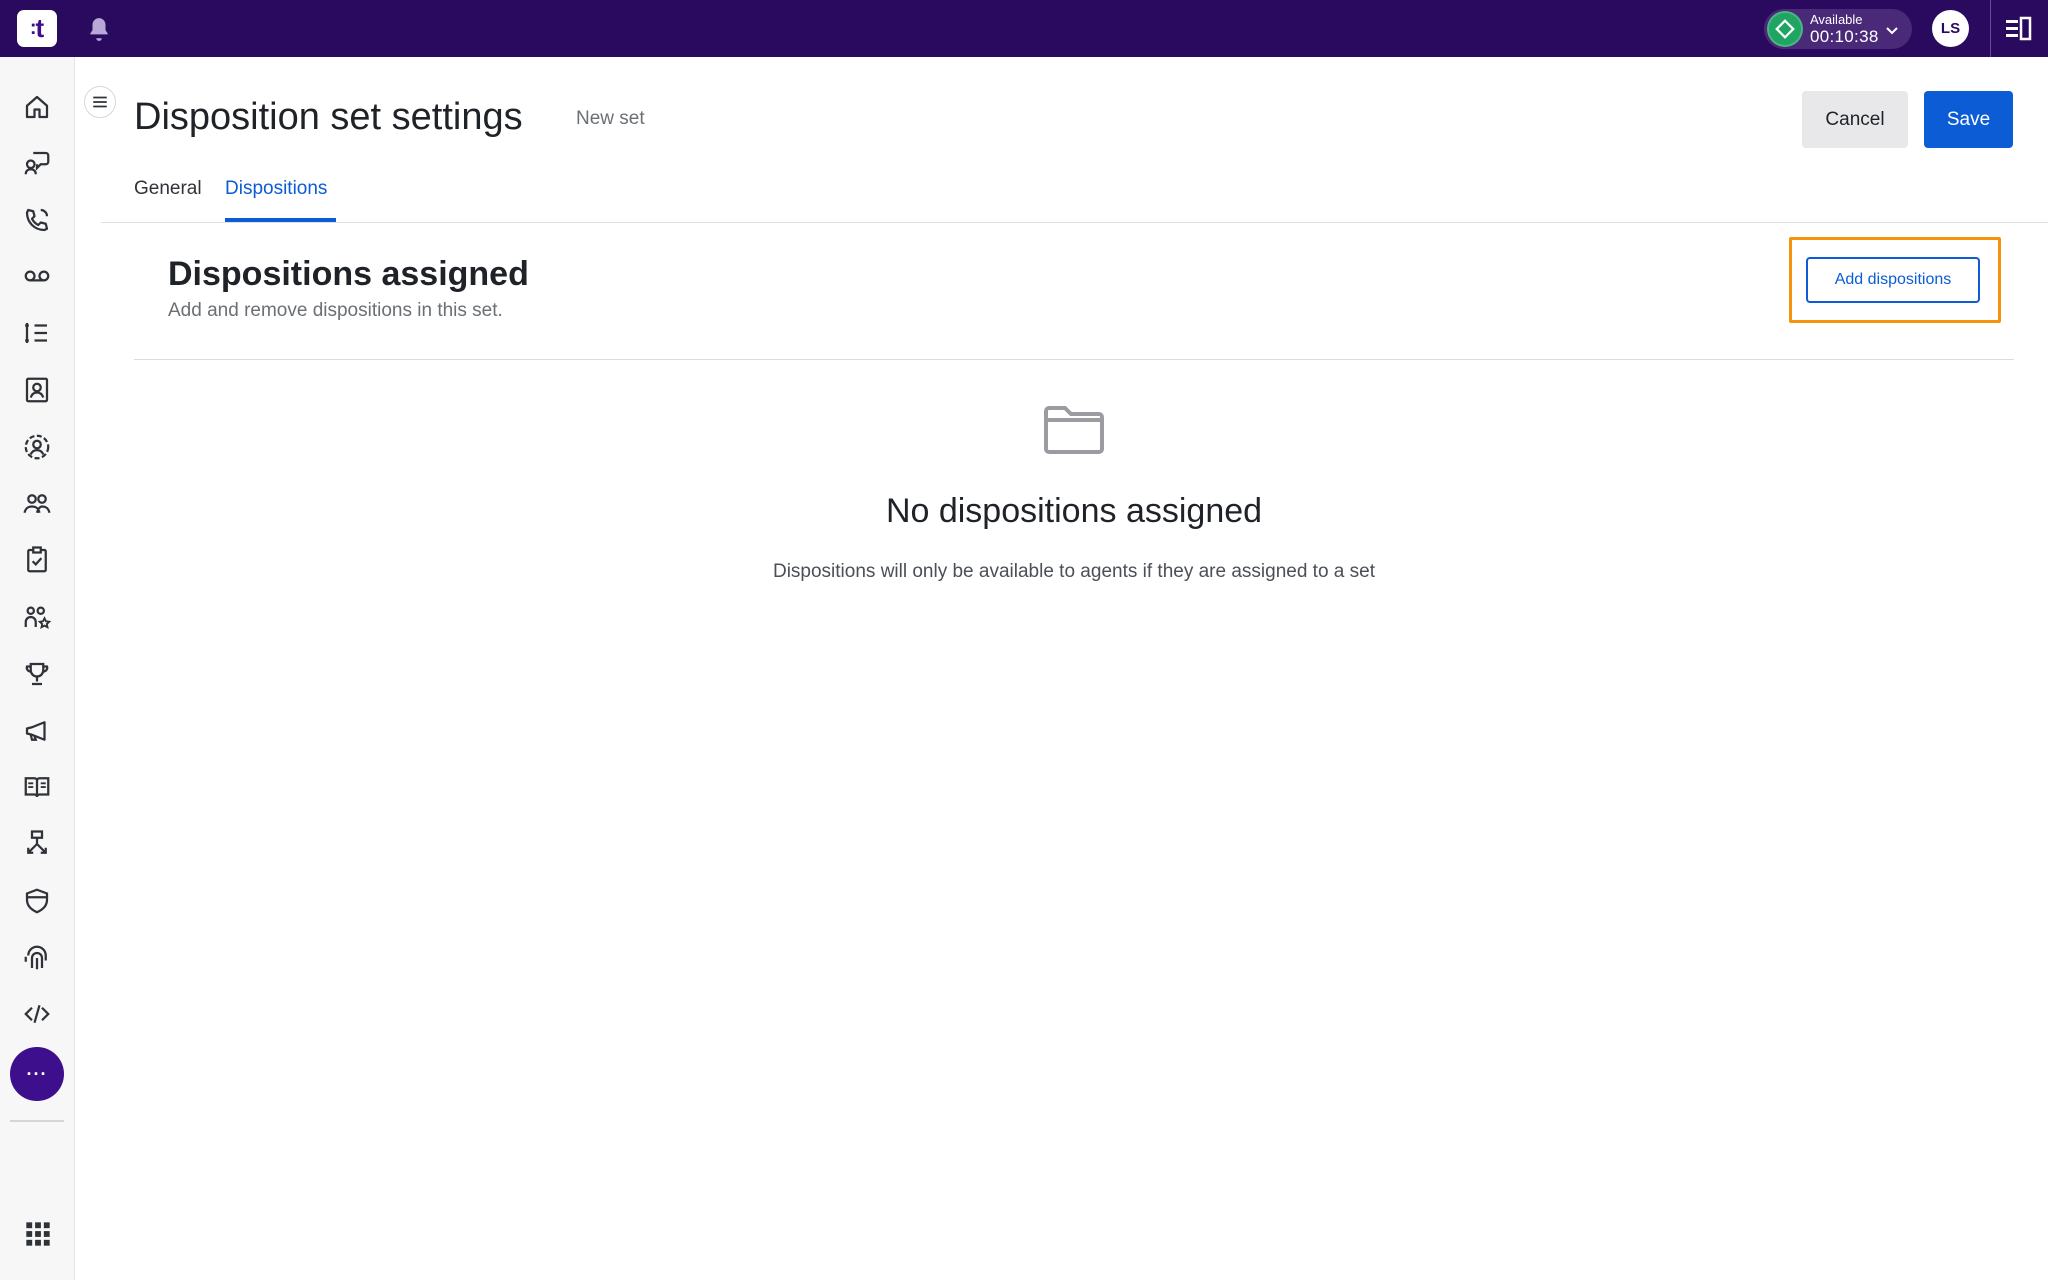  I want to click on folder-icon, so click(1074, 430).